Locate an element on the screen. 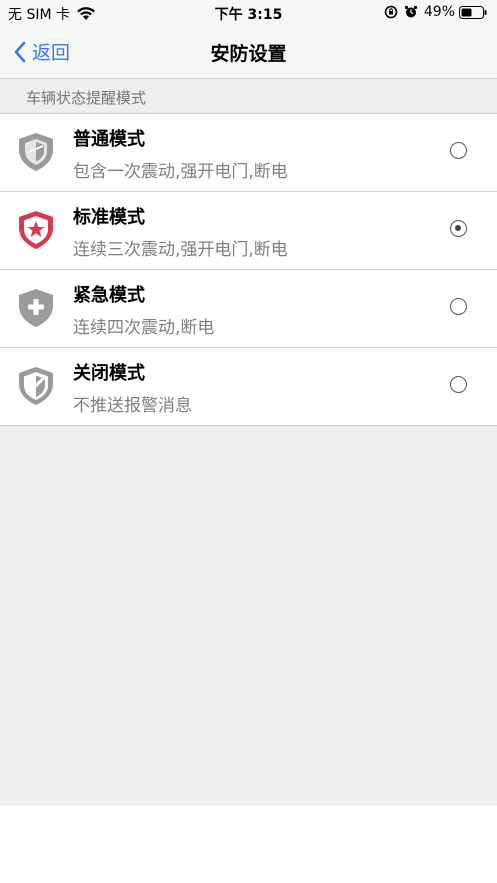 The width and height of the screenshot is (497, 883). status-right: 49% is located at coordinates (435, 12).